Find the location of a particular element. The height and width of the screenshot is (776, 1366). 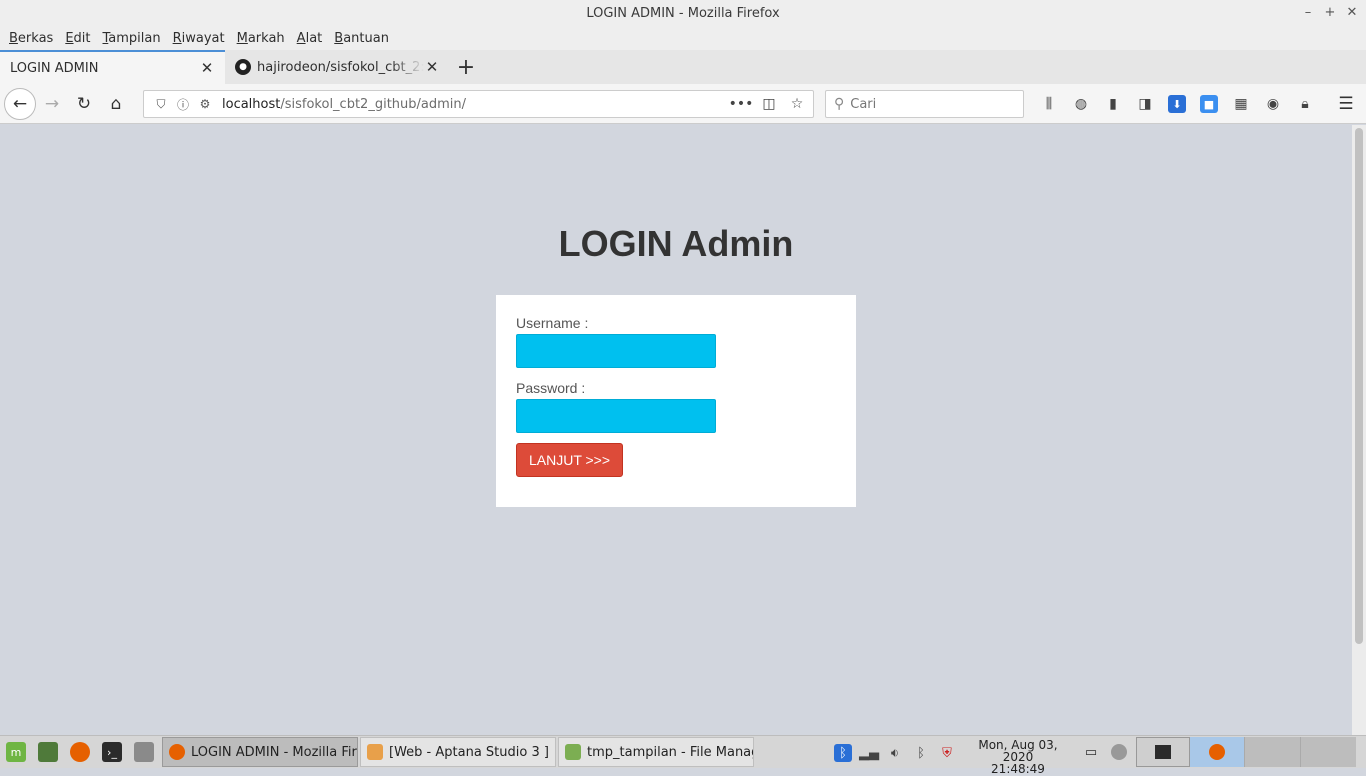

url-actions: ••• ◫ ☆ is located at coordinates (768, 104).